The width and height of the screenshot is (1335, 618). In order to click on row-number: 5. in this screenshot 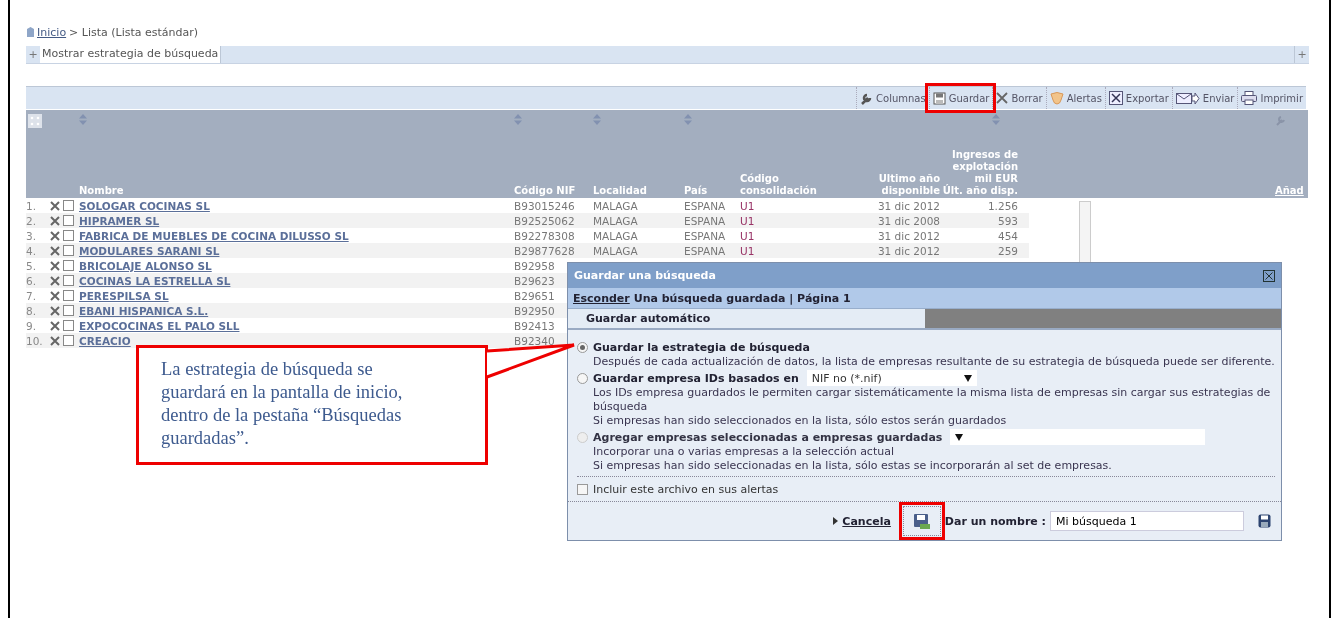, I will do `click(32, 265)`.